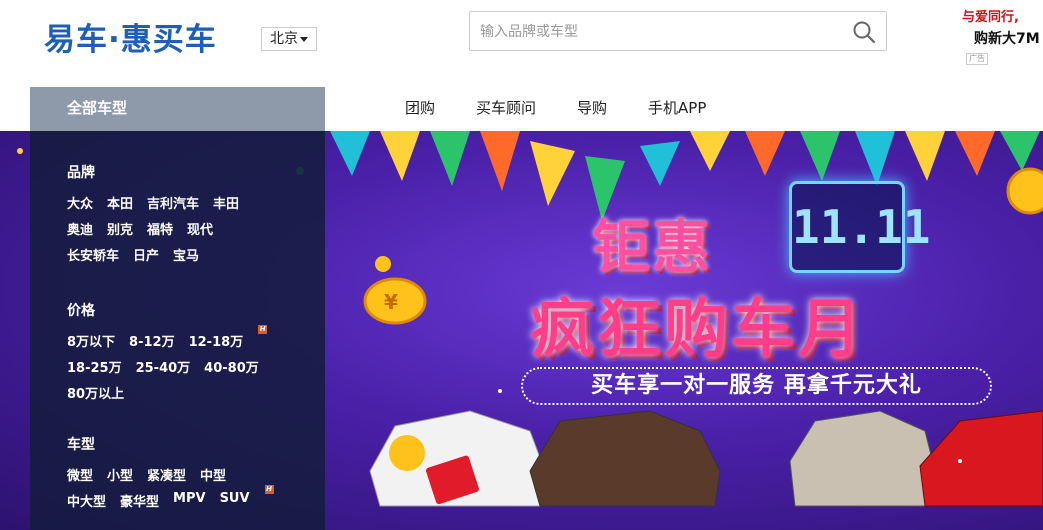 This screenshot has height=530, width=1043. What do you see at coordinates (177, 109) in the screenshot?
I see `all-models-tab: 全部车型` at bounding box center [177, 109].